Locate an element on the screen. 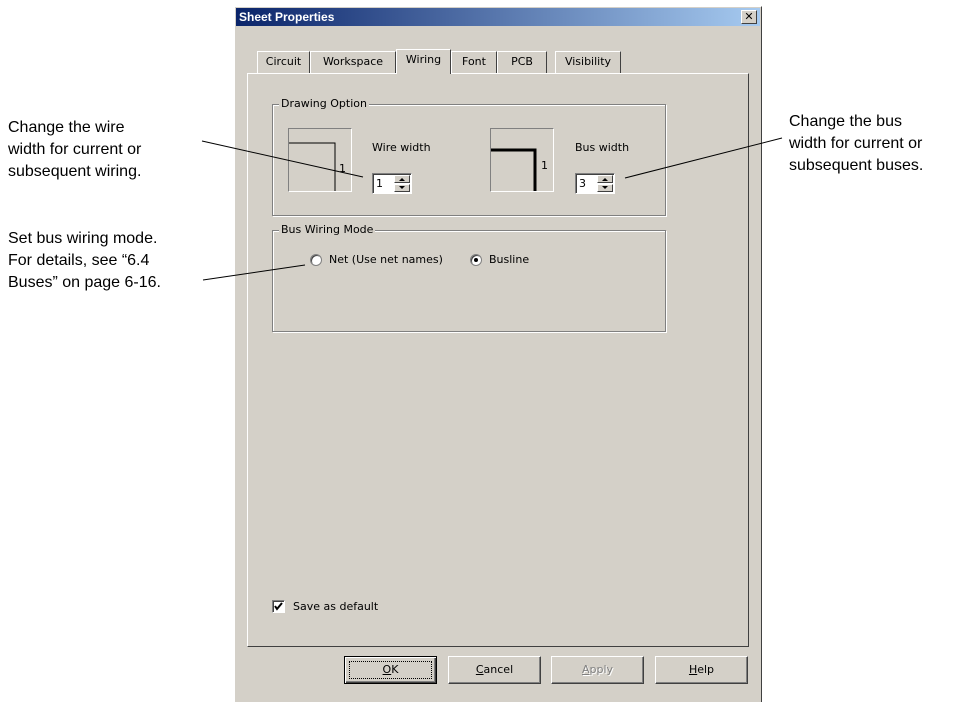  focus-rect is located at coordinates (390, 670).